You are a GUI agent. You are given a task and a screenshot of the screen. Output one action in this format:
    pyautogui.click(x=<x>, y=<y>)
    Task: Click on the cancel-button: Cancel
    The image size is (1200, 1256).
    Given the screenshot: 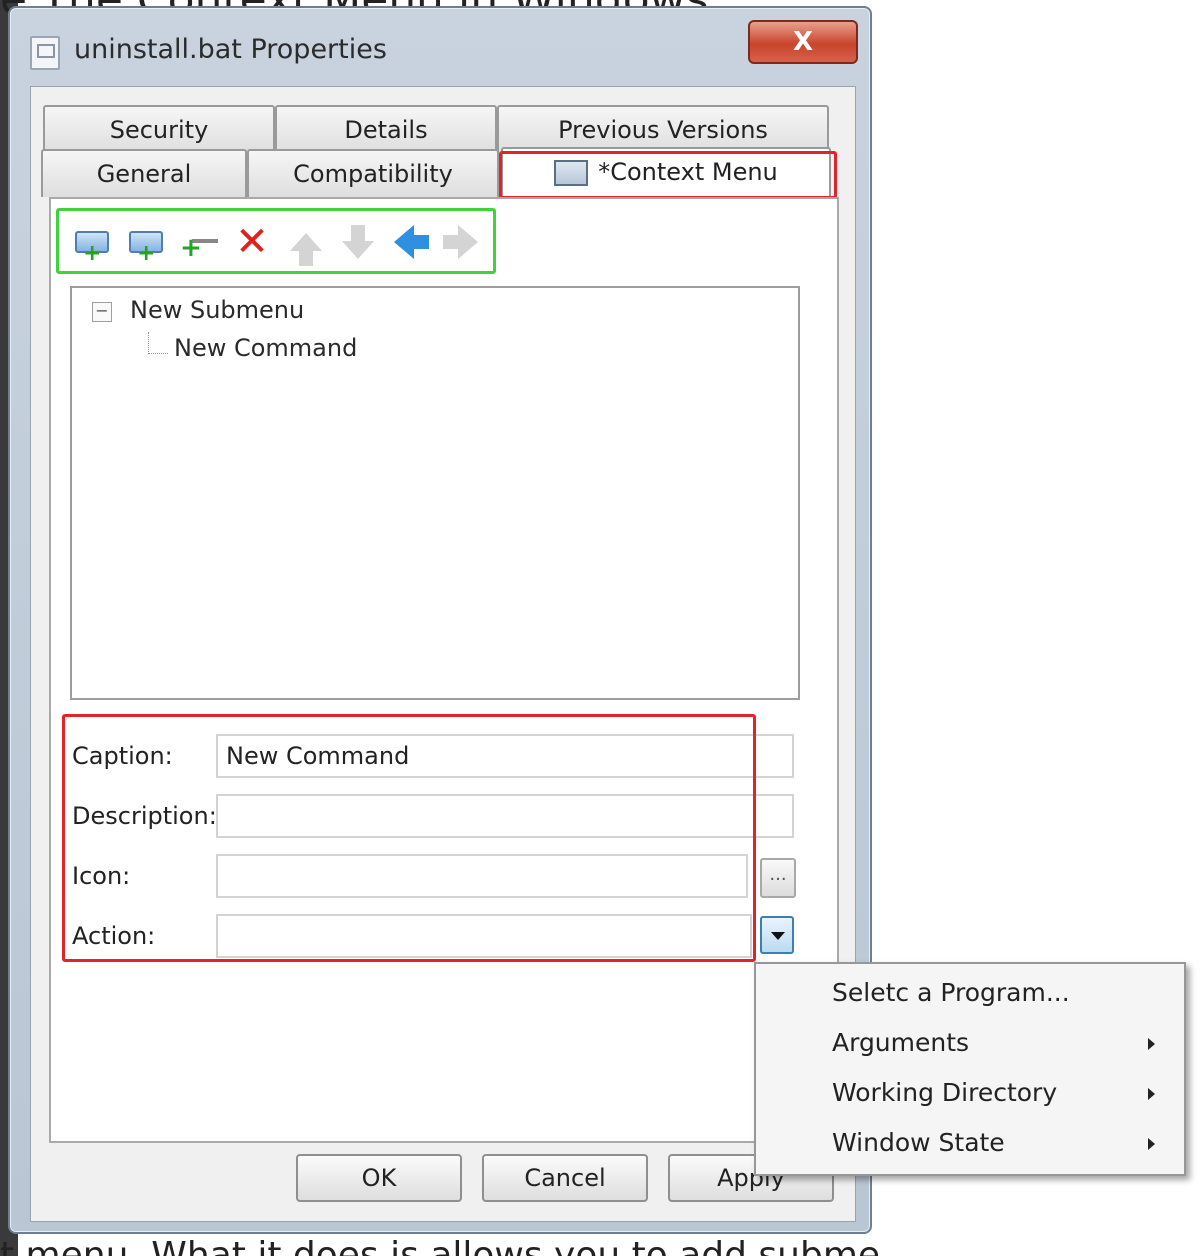 What is the action you would take?
    pyautogui.click(x=565, y=1178)
    